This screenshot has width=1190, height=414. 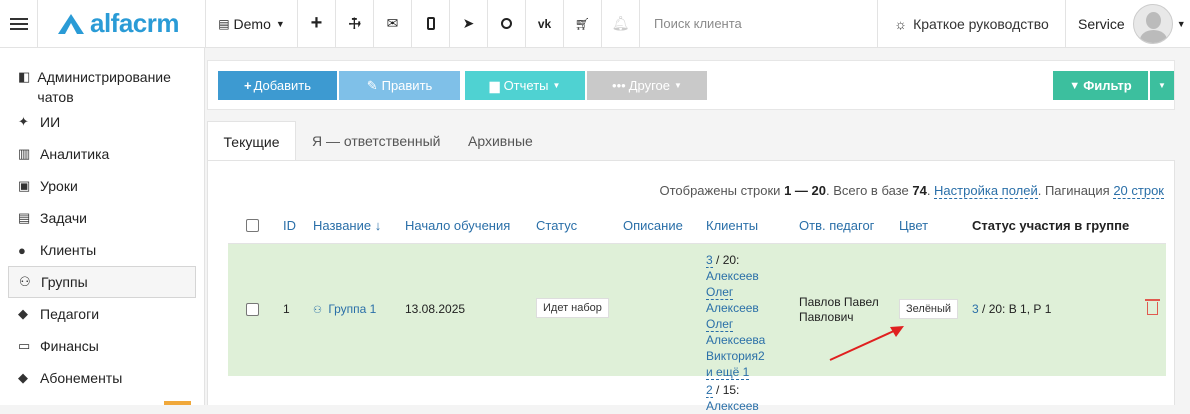 I want to click on filter-options-button: ▼, so click(x=1162, y=85).